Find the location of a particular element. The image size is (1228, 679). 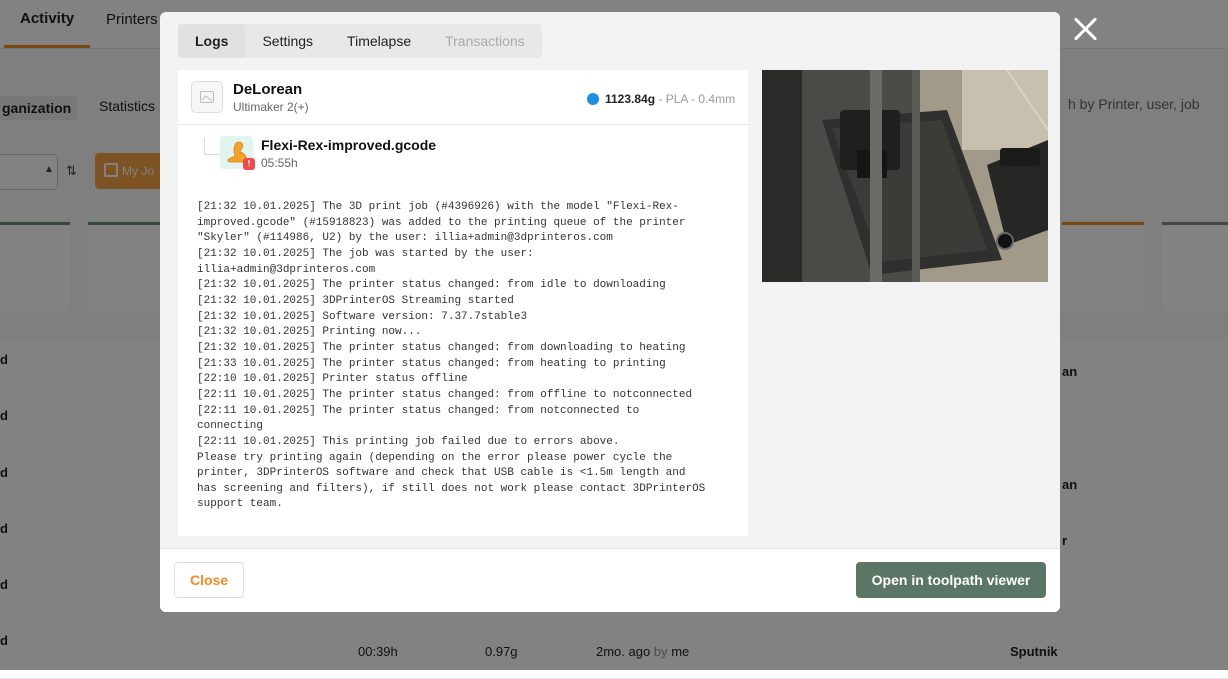

tab-timelapse: Timelapse is located at coordinates (379, 41).